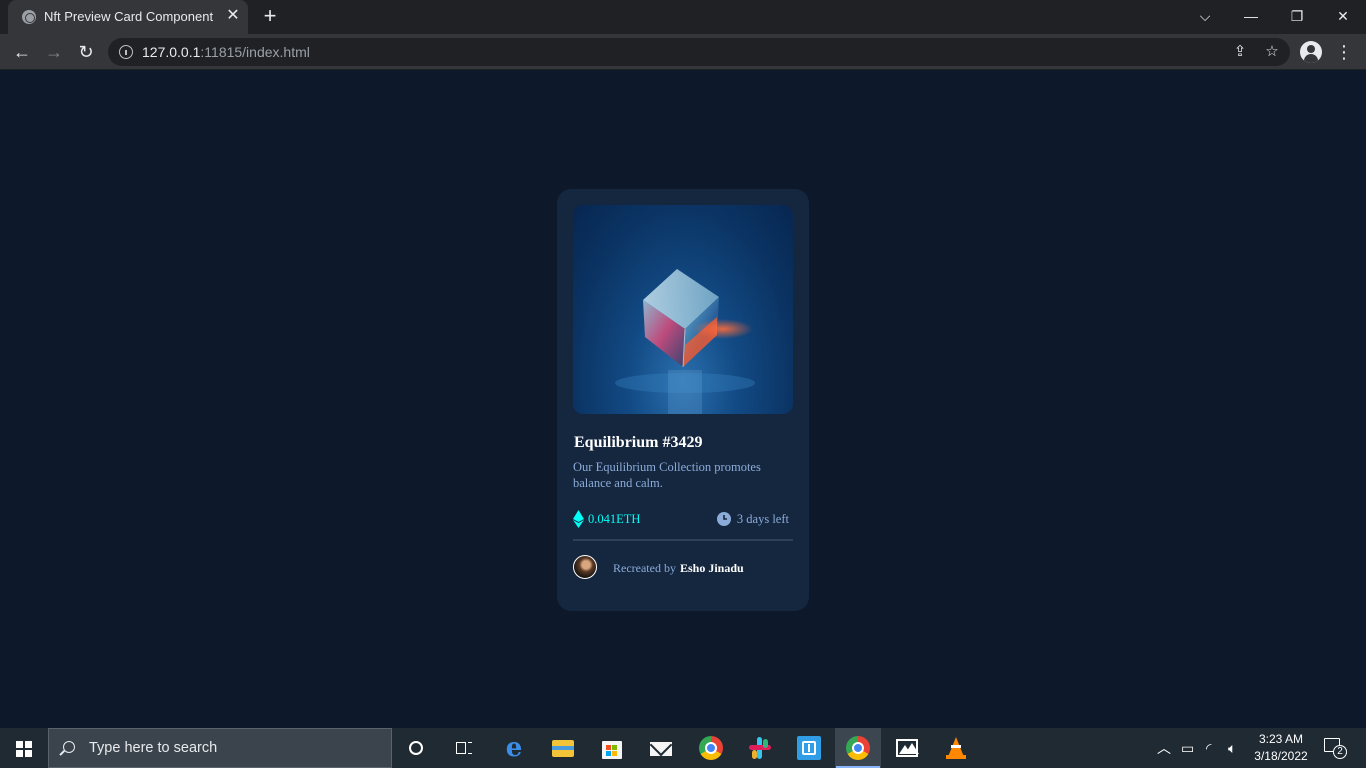 Image resolution: width=1366 pixels, height=768 pixels. What do you see at coordinates (685, 341) in the screenshot?
I see `equilibrium-cube-image` at bounding box center [685, 341].